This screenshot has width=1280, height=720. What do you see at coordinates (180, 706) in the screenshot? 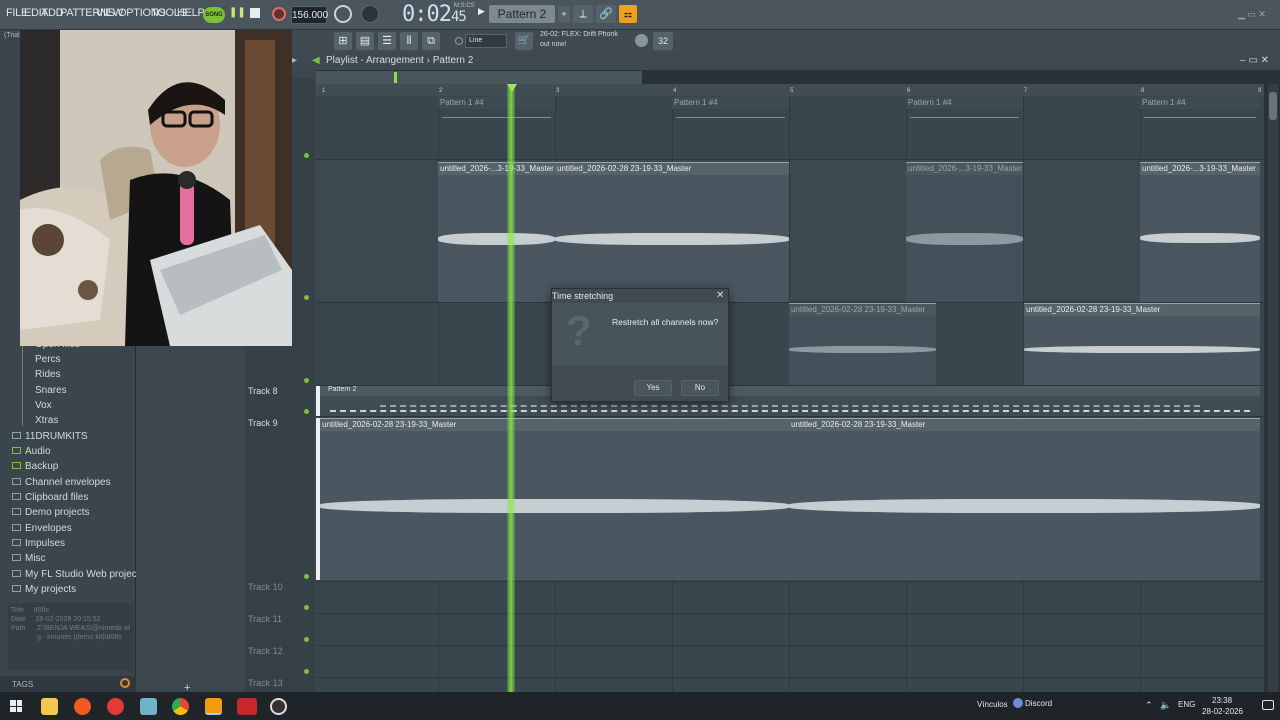
I see `chrome-icon` at bounding box center [180, 706].